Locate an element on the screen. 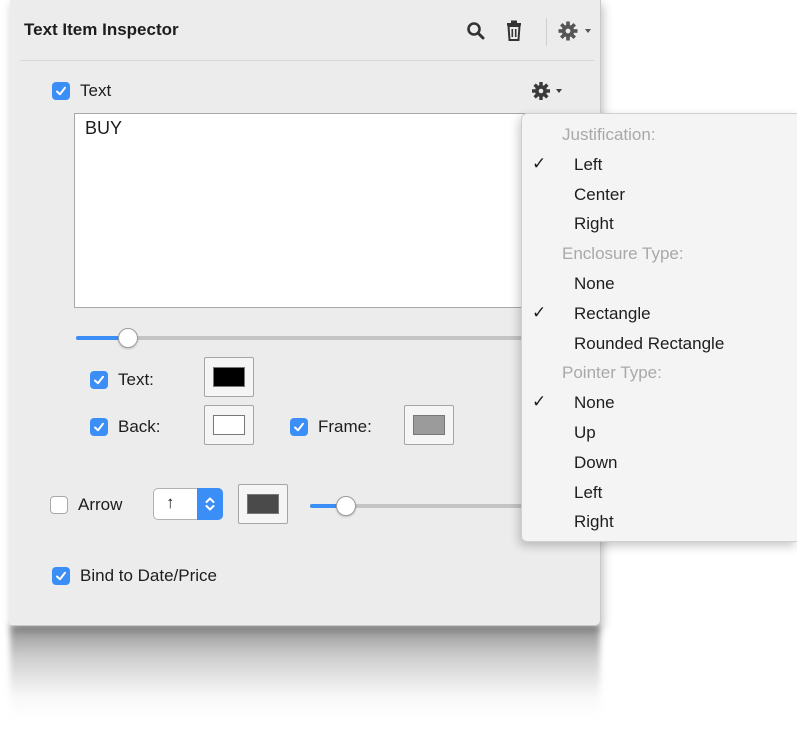 This screenshot has height=732, width=797. gear-menu-button is located at coordinates (576, 31).